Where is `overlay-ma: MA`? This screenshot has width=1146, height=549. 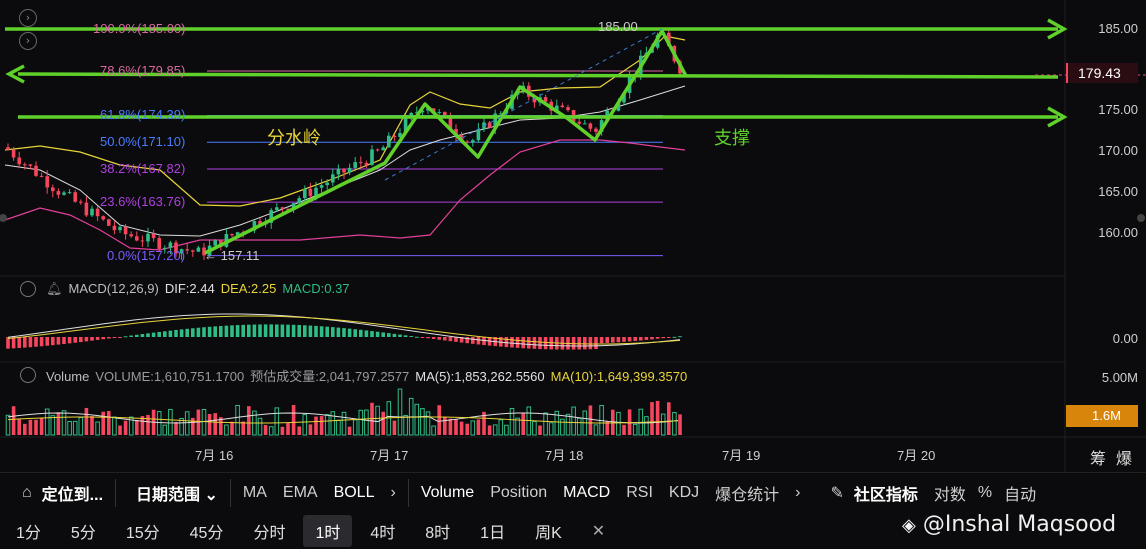 overlay-ma: MA is located at coordinates (255, 493).